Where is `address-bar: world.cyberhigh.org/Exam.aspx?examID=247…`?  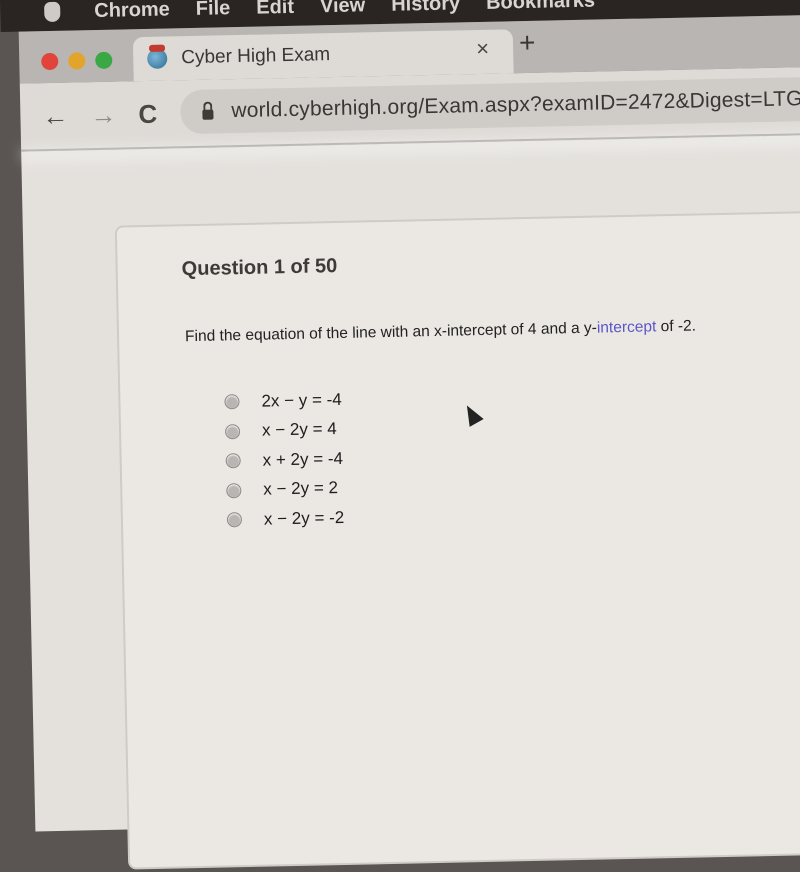 address-bar: world.cyberhigh.org/Exam.aspx?examID=247… is located at coordinates (489, 105).